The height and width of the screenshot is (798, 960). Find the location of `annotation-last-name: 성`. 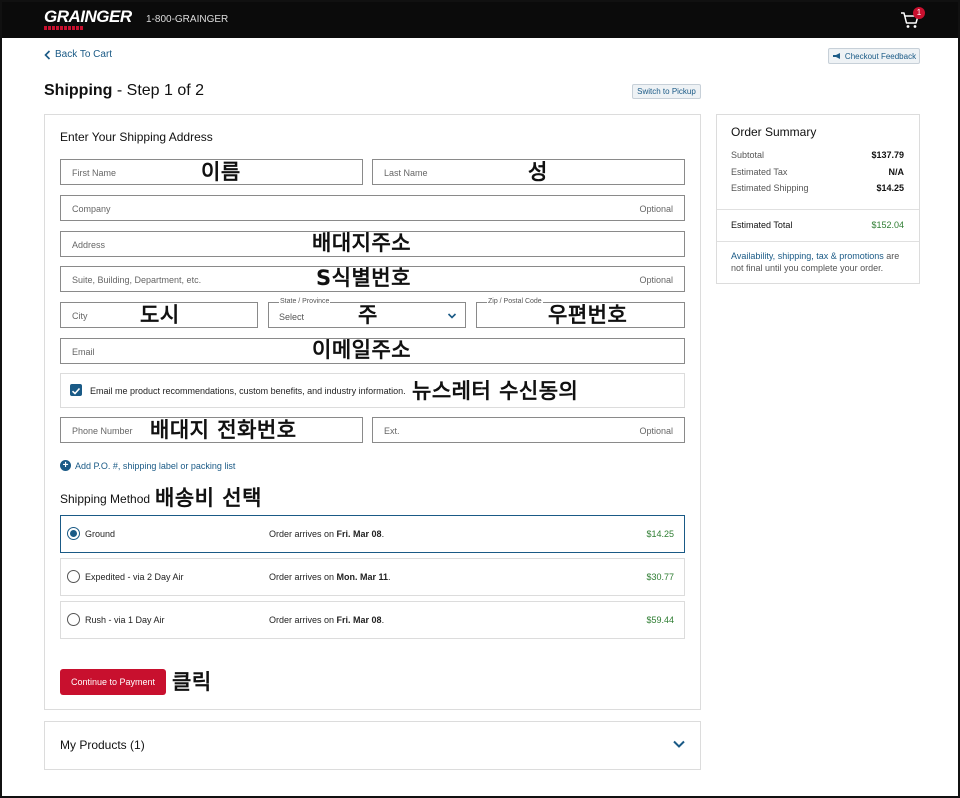

annotation-last-name: 성 is located at coordinates (538, 172).